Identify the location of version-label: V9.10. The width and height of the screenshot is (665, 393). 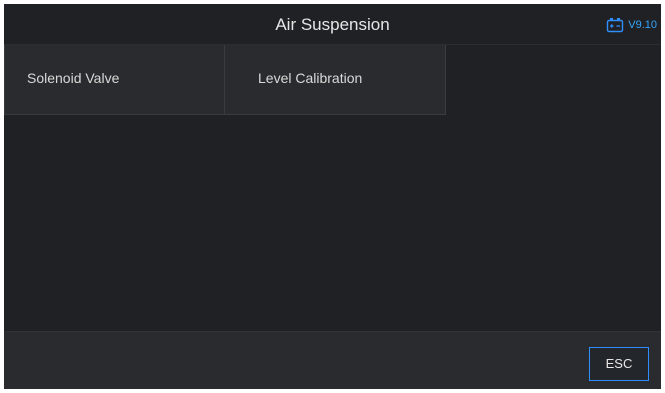
(642, 25).